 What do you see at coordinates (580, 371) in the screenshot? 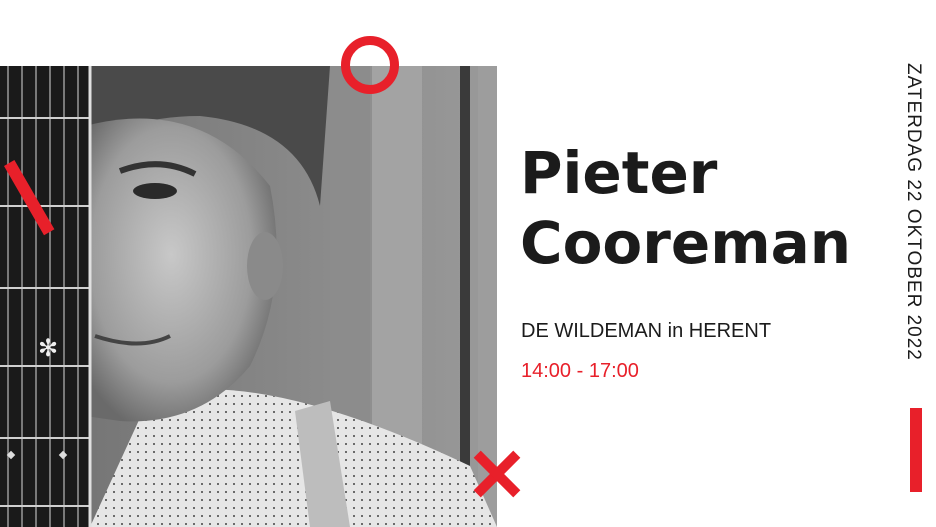
I see `time-text: 14:00 - 17:00` at bounding box center [580, 371].